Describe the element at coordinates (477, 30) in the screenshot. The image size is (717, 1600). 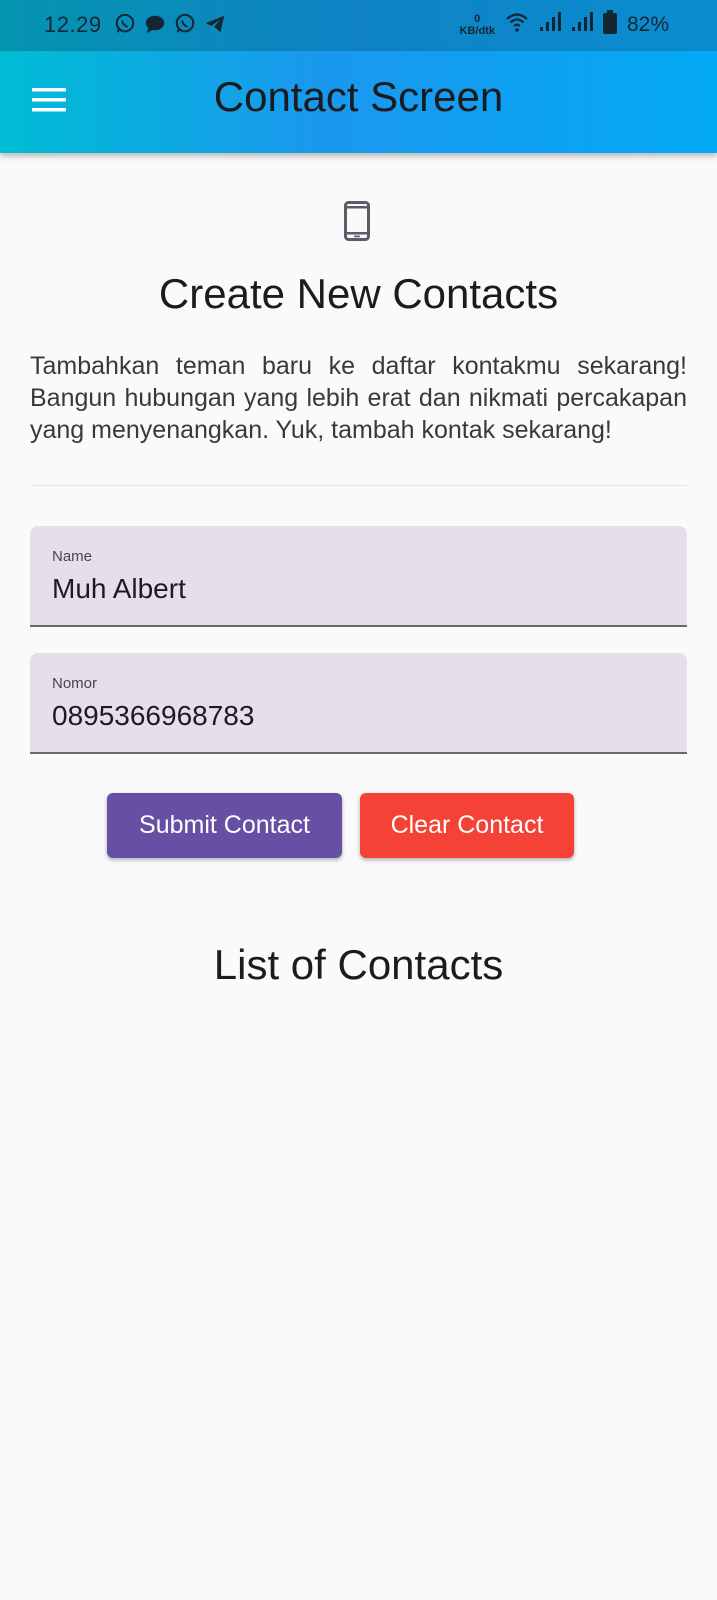
I see `net-speed-unit: KB/dtk` at that location.